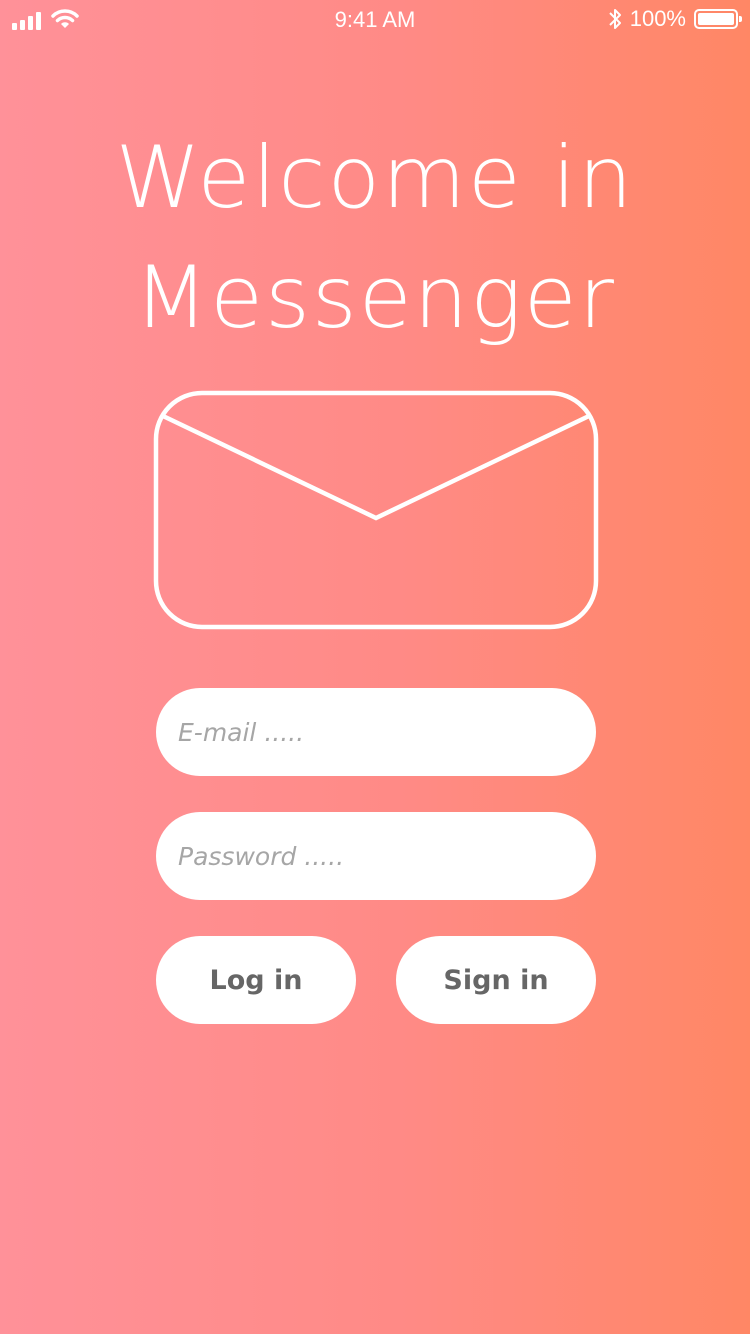  What do you see at coordinates (386, 856) in the screenshot?
I see `password-input` at bounding box center [386, 856].